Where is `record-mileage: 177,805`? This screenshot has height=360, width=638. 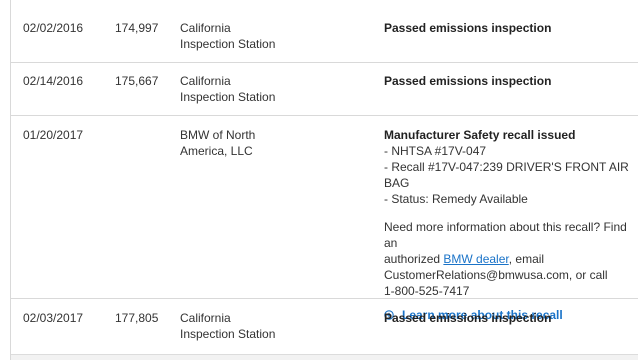 record-mileage: 177,805 is located at coordinates (137, 318).